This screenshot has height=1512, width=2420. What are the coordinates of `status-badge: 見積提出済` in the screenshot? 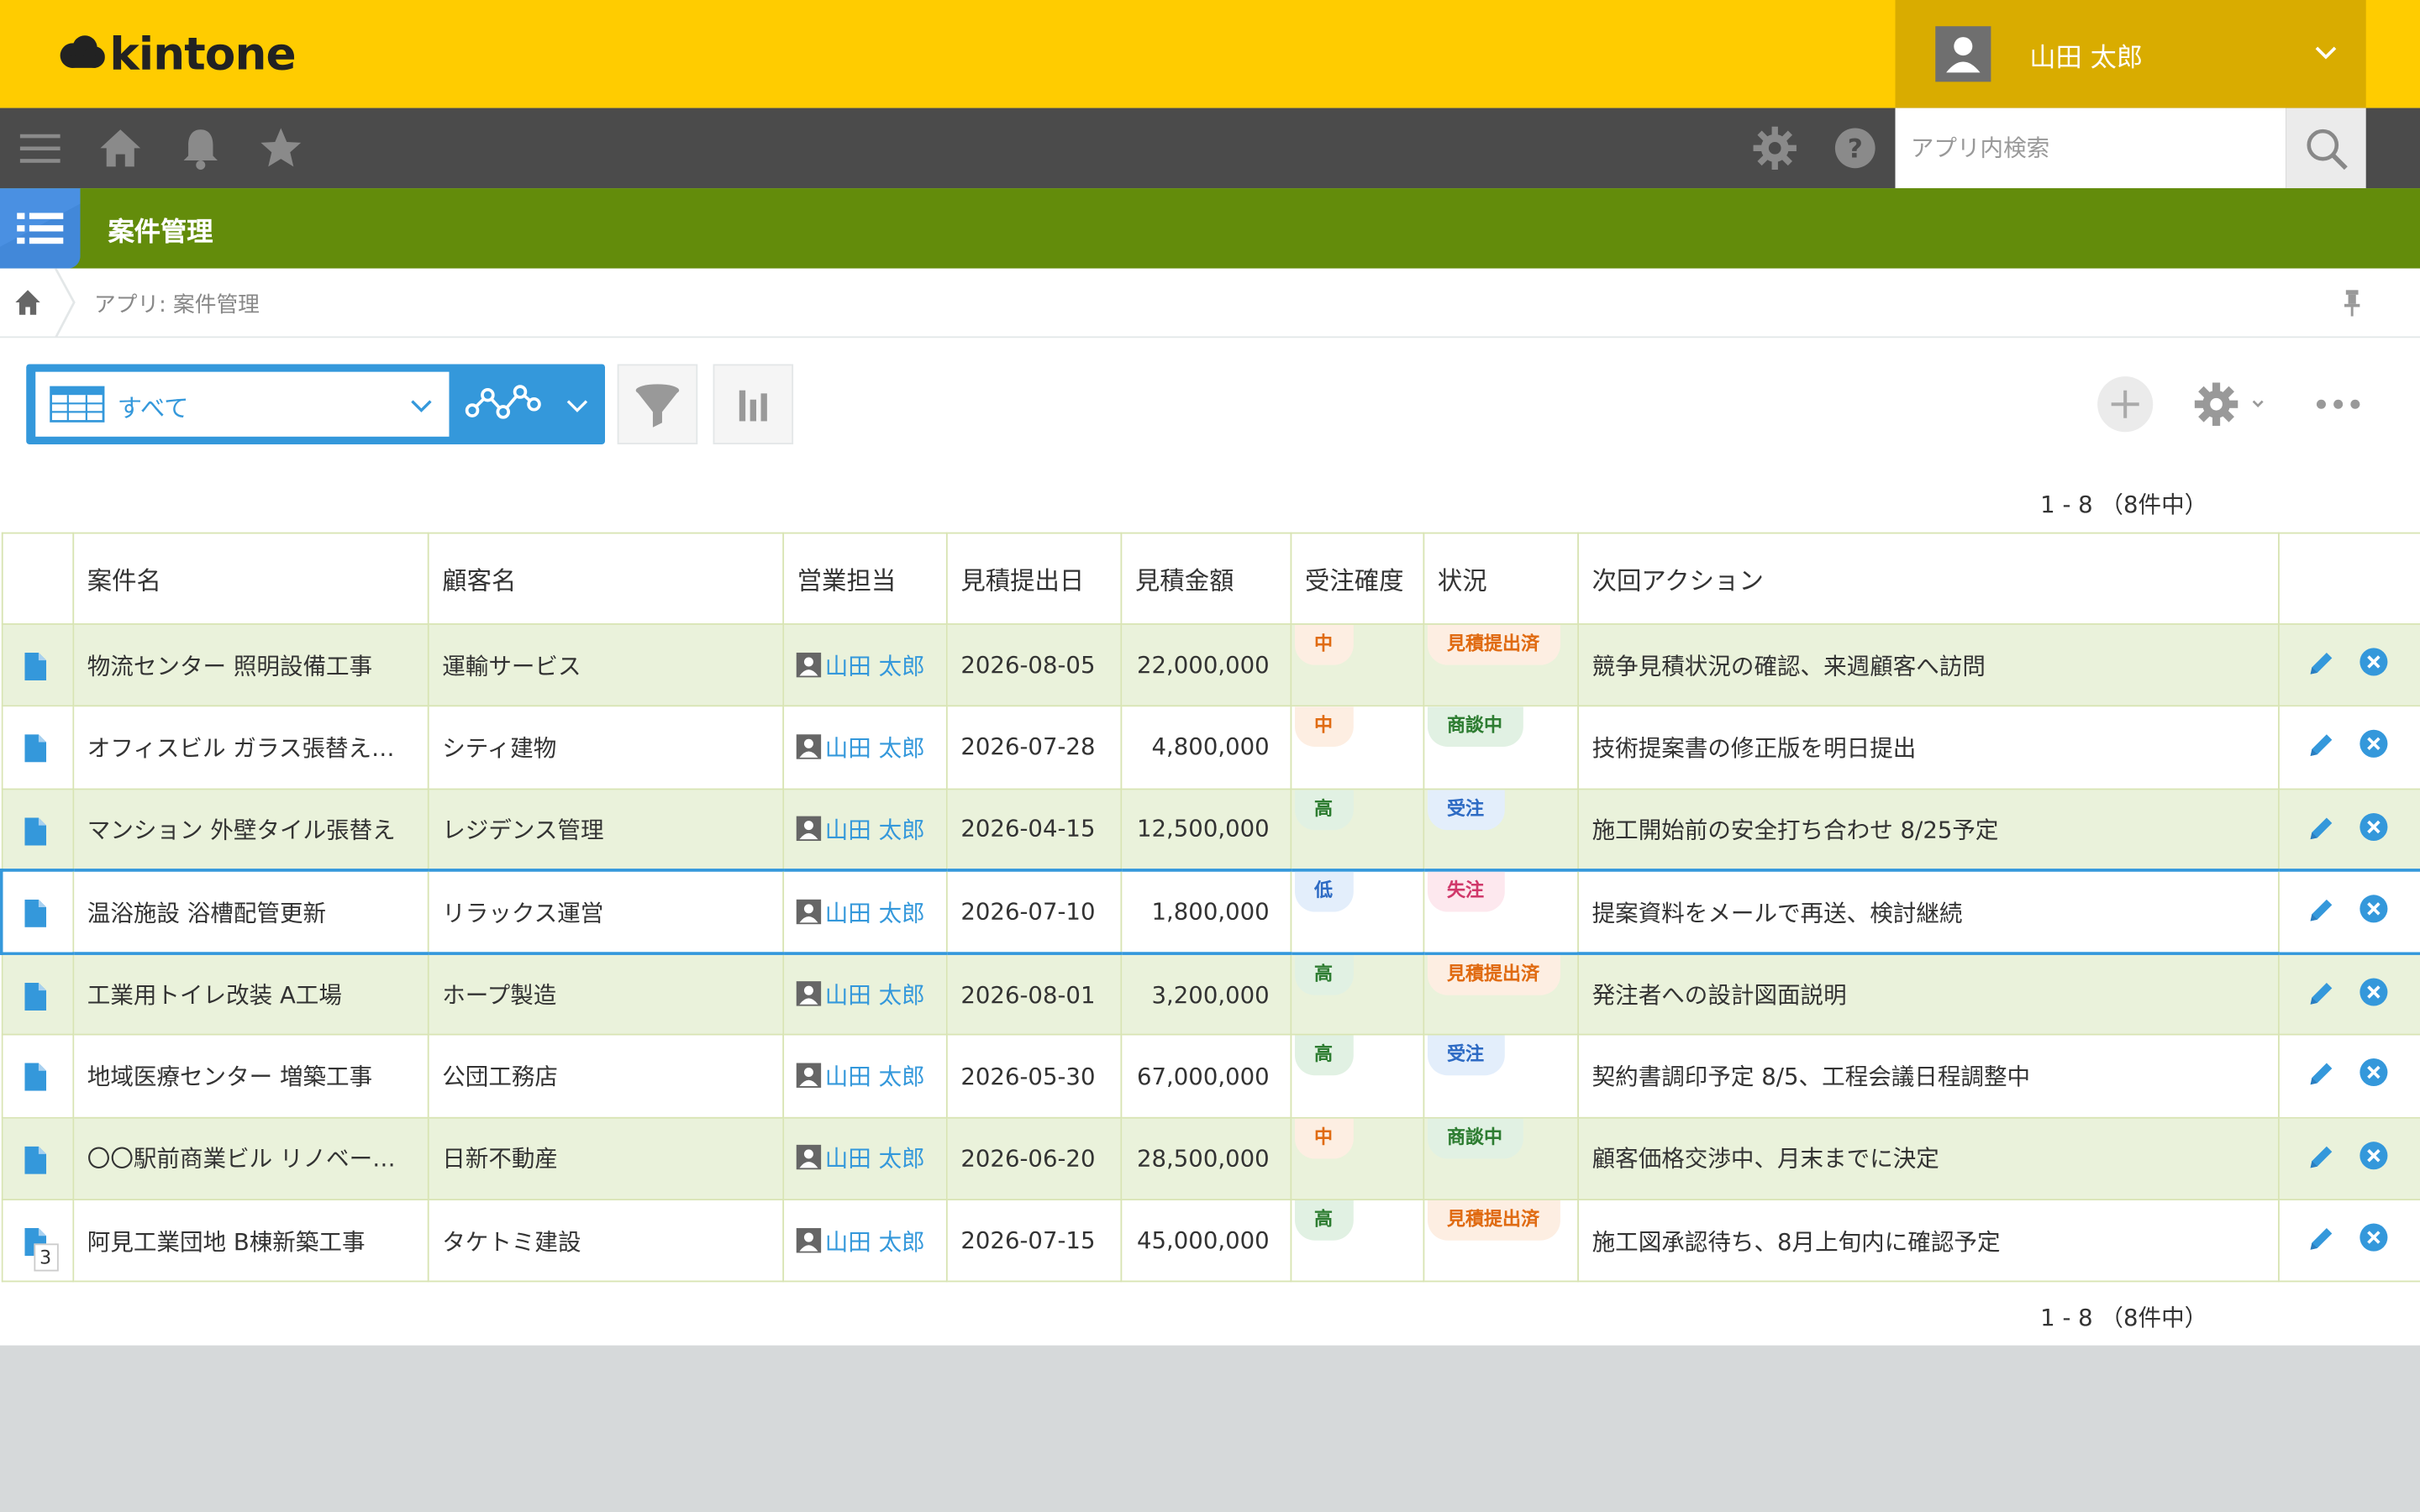 It's located at (1494, 1221).